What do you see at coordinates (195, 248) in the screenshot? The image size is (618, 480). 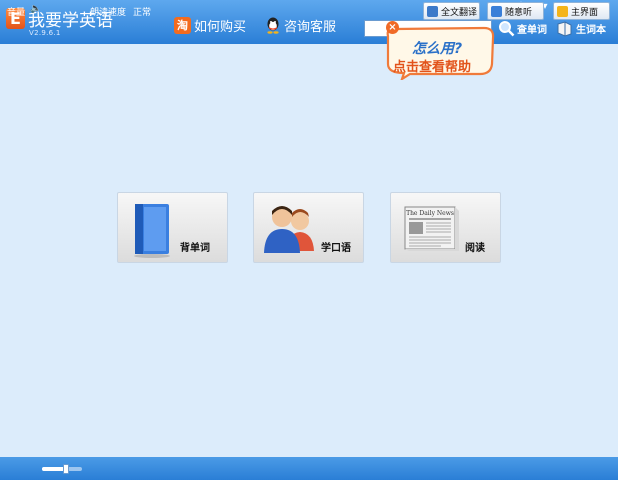 I see `tile-label-memorize: 背单词` at bounding box center [195, 248].